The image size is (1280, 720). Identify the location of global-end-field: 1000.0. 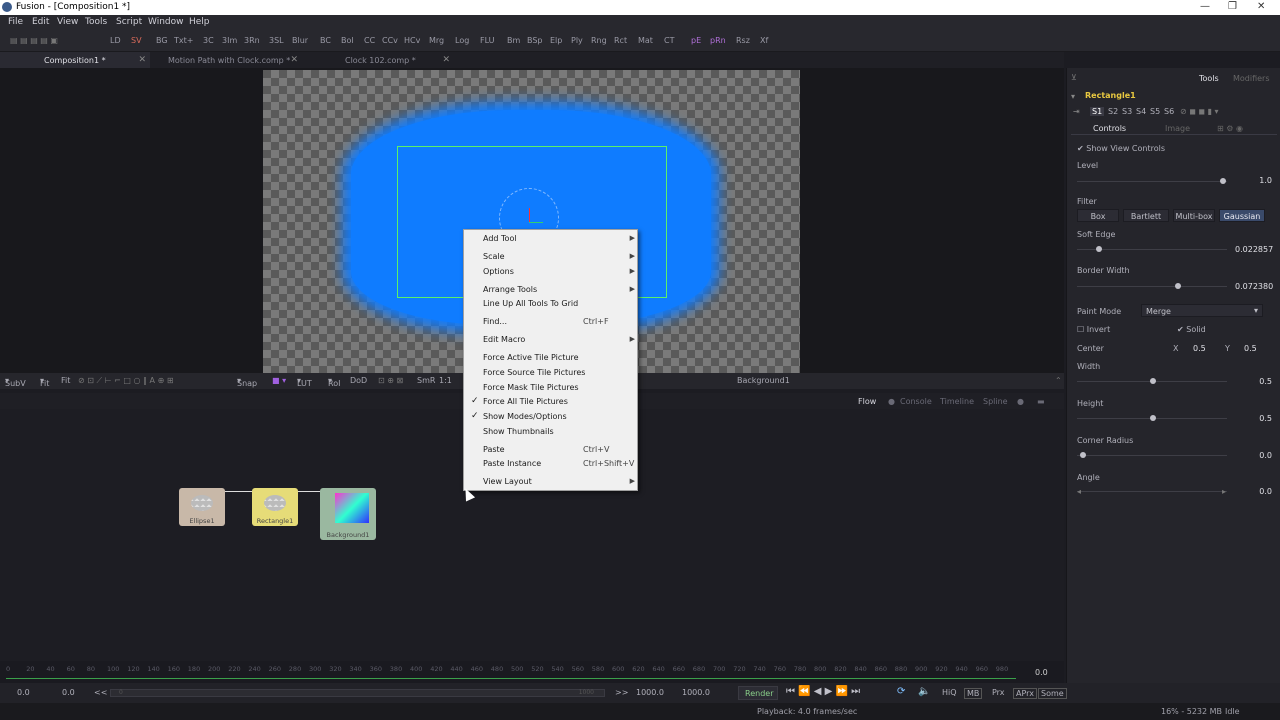
(696, 692).